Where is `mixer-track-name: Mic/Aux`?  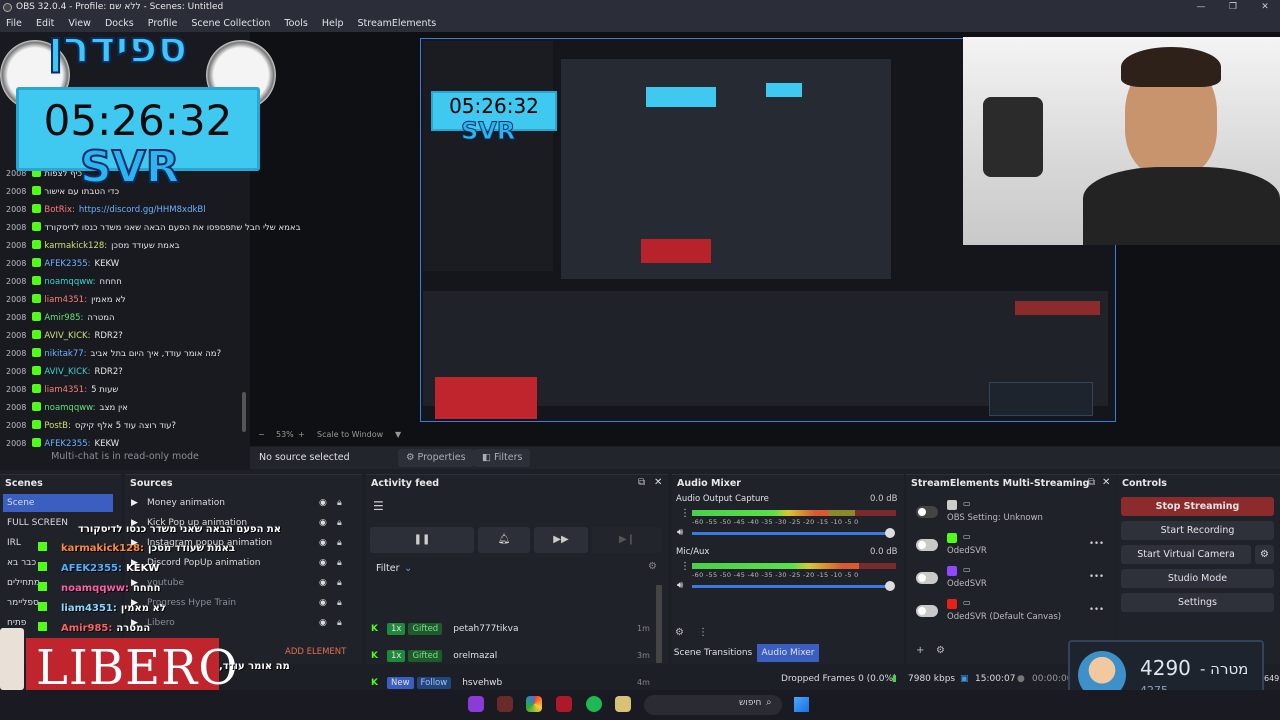 mixer-track-name: Mic/Aux is located at coordinates (693, 552).